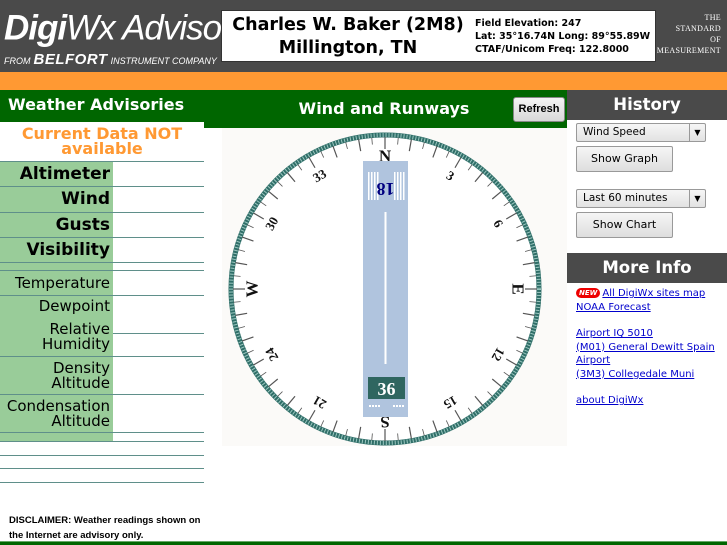  What do you see at coordinates (647, 105) in the screenshot?
I see `history-title: History` at bounding box center [647, 105].